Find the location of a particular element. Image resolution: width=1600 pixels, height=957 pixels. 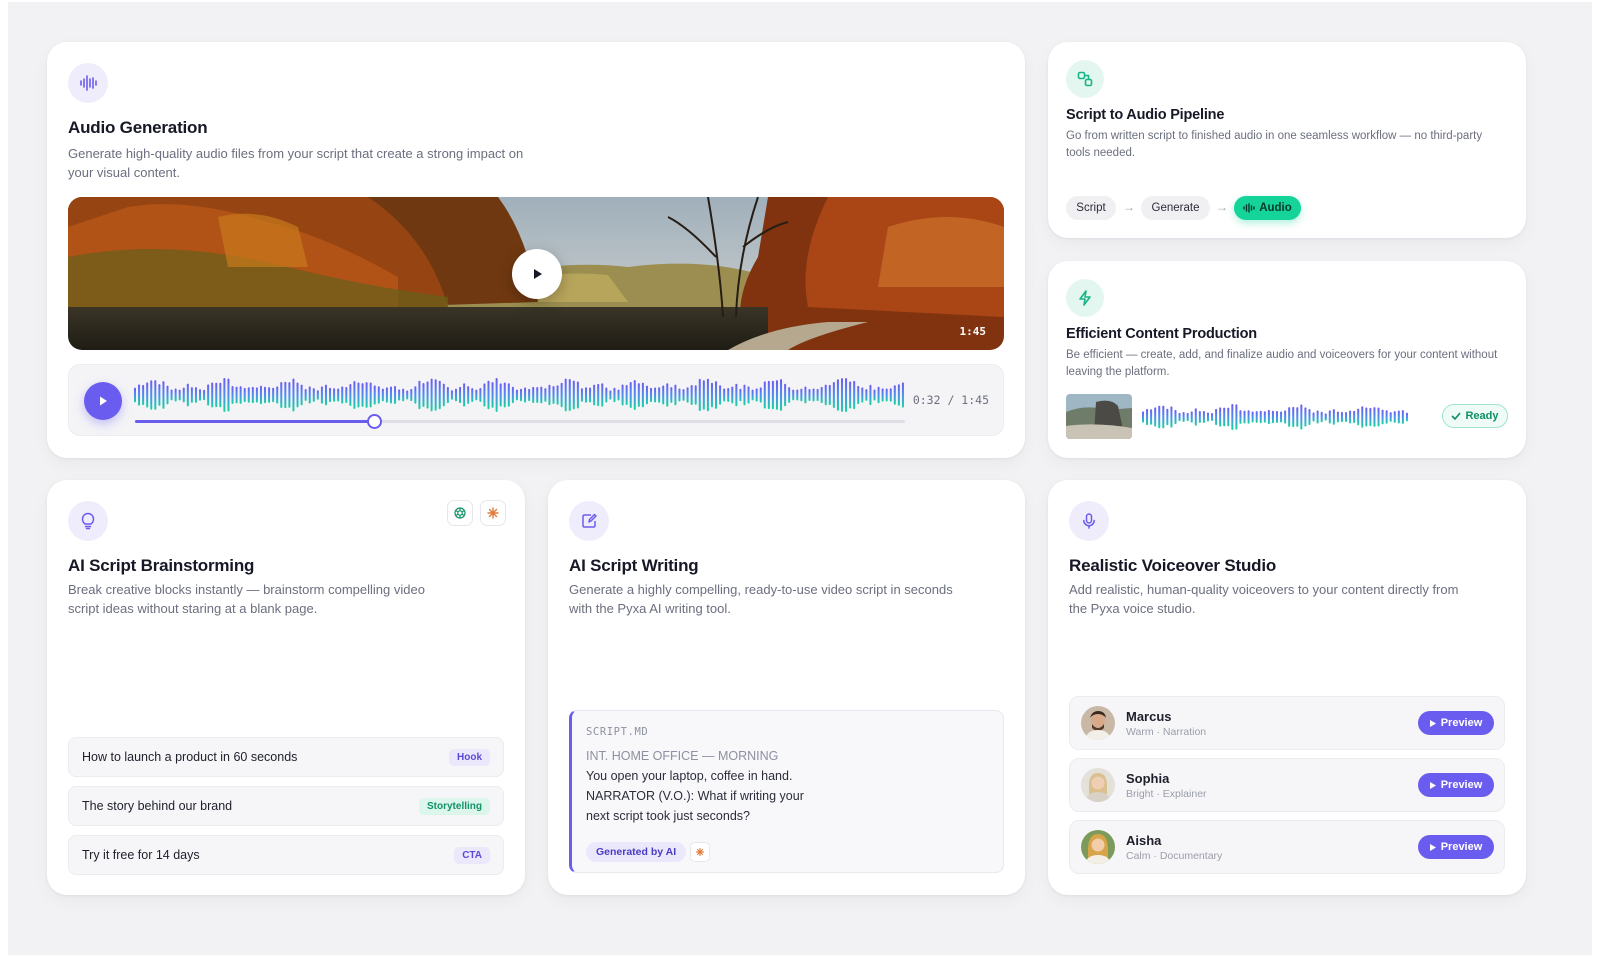

openai-icon is located at coordinates (460, 513).